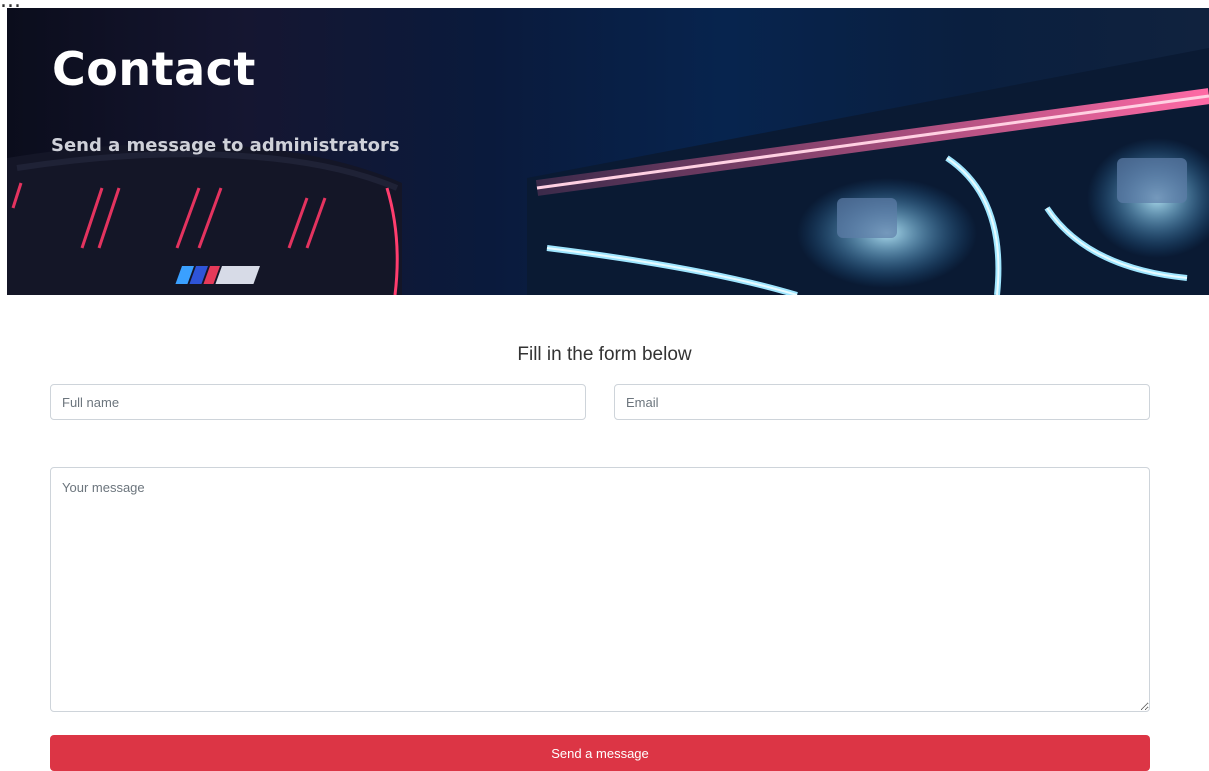 Image resolution: width=1209 pixels, height=771 pixels. What do you see at coordinates (604, 354) in the screenshot?
I see `form-heading: Fill in the form below` at bounding box center [604, 354].